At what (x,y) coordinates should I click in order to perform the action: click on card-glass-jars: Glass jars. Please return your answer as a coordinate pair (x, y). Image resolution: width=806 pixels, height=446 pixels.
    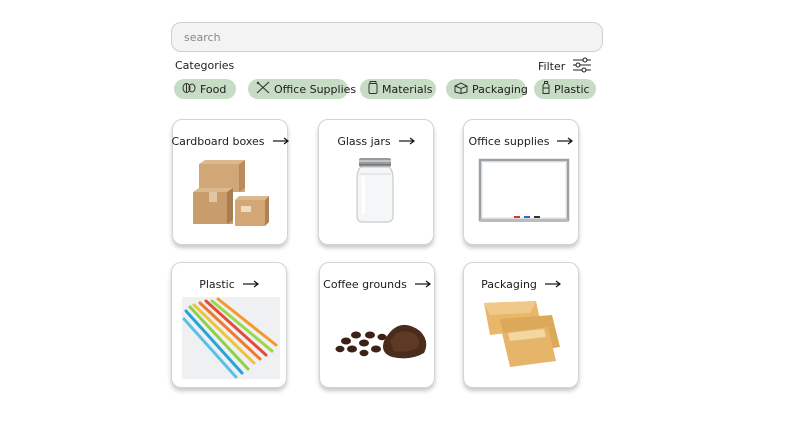
    Looking at the image, I should click on (376, 182).